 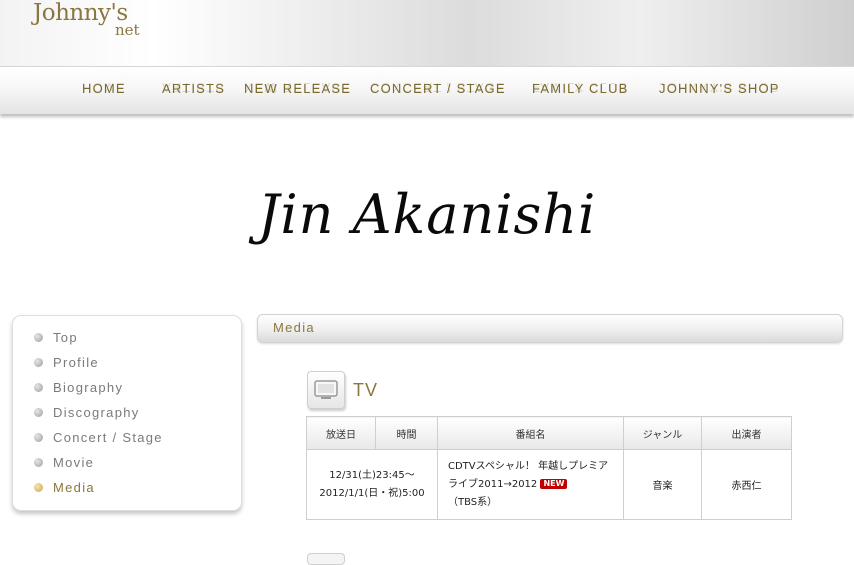 What do you see at coordinates (294, 327) in the screenshot?
I see `section-title: Media` at bounding box center [294, 327].